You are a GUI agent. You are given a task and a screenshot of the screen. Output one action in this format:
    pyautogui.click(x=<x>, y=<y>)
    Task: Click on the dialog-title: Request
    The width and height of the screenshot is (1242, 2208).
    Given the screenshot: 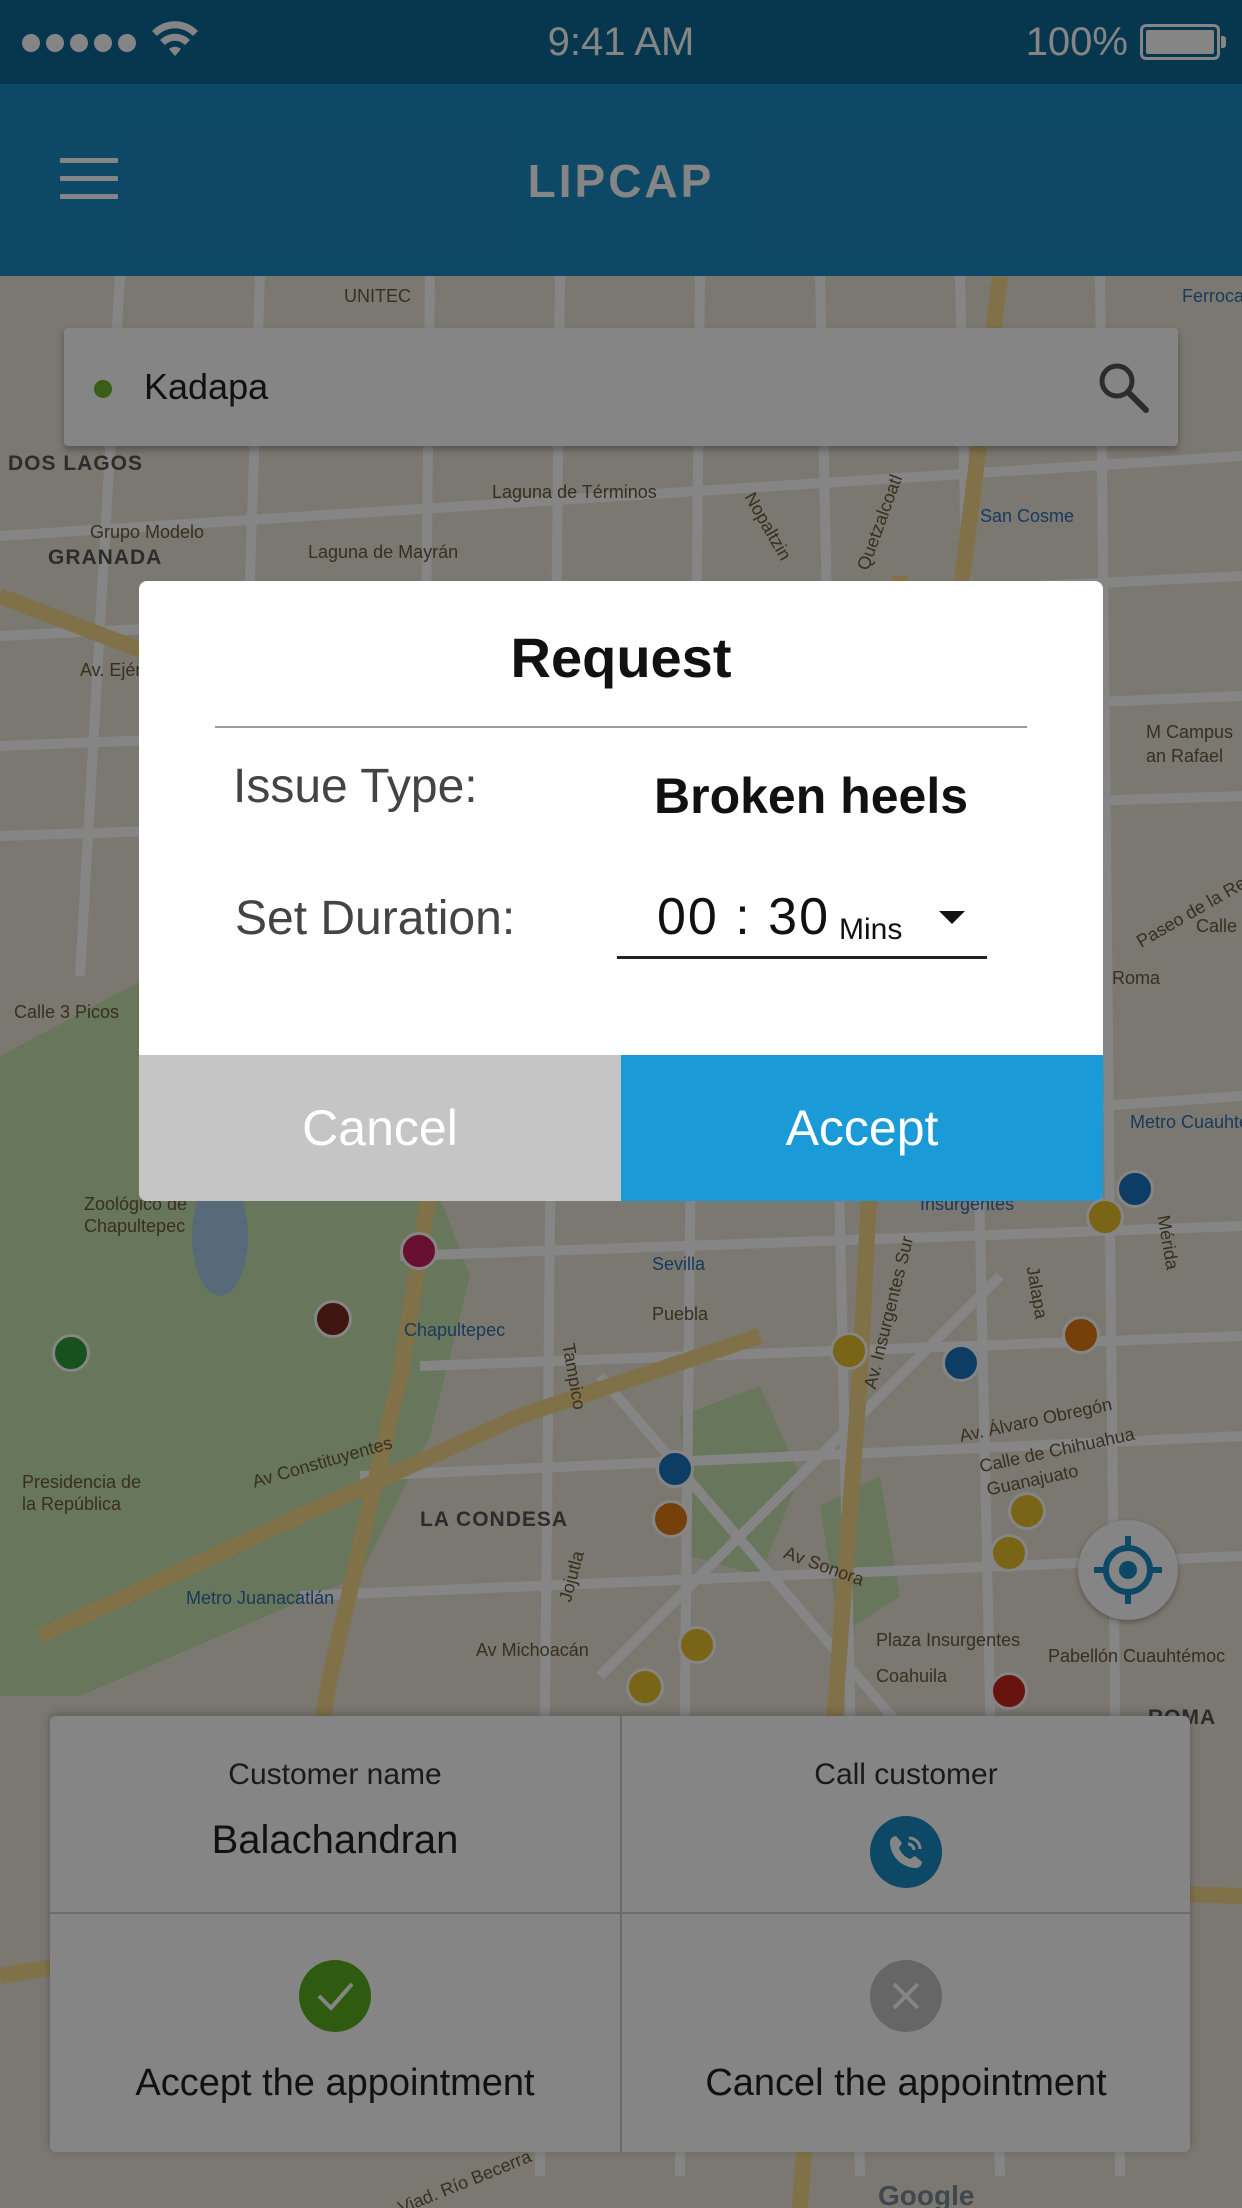 What is the action you would take?
    pyautogui.click(x=621, y=657)
    